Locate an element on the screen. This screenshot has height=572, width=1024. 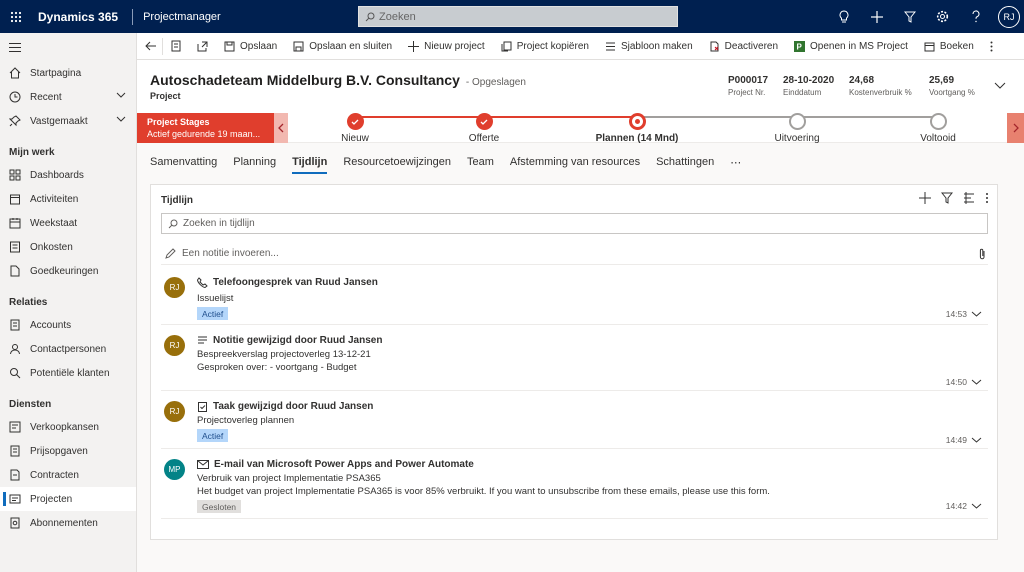
app-launcher-icon is located at coordinates (16, 16).